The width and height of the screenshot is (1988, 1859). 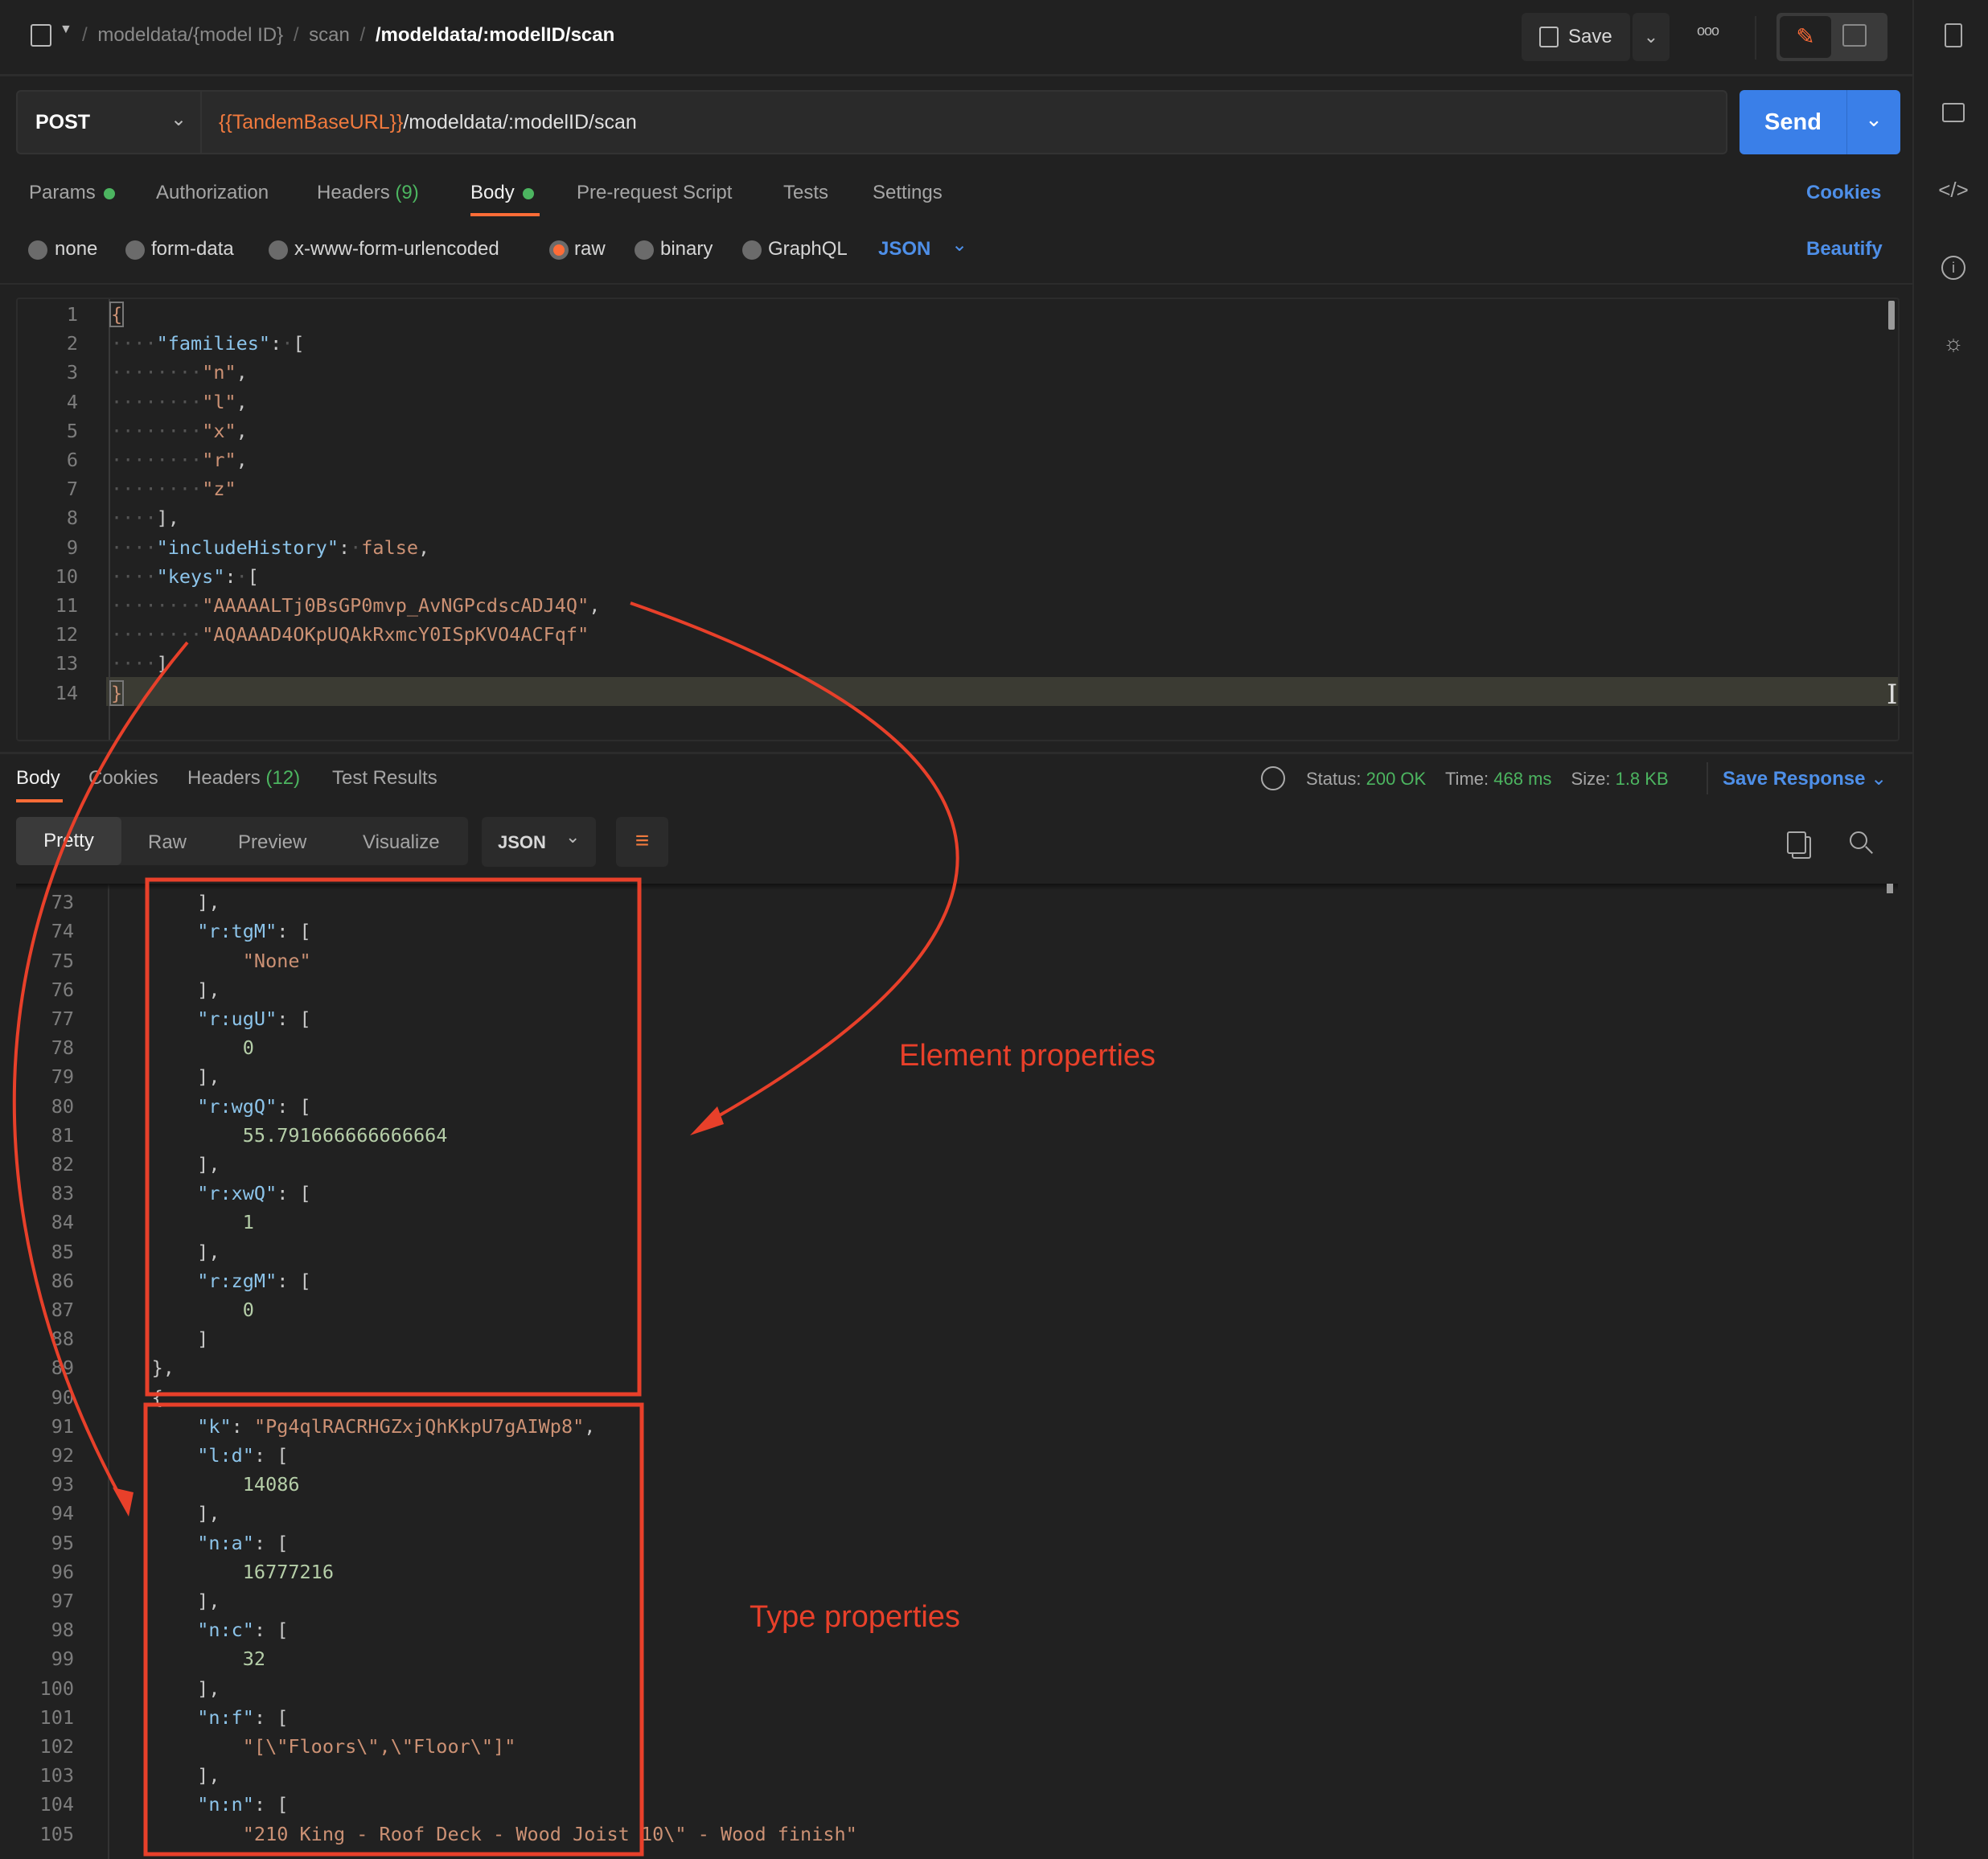 What do you see at coordinates (393, 1137) in the screenshot?
I see `element-properties-box` at bounding box center [393, 1137].